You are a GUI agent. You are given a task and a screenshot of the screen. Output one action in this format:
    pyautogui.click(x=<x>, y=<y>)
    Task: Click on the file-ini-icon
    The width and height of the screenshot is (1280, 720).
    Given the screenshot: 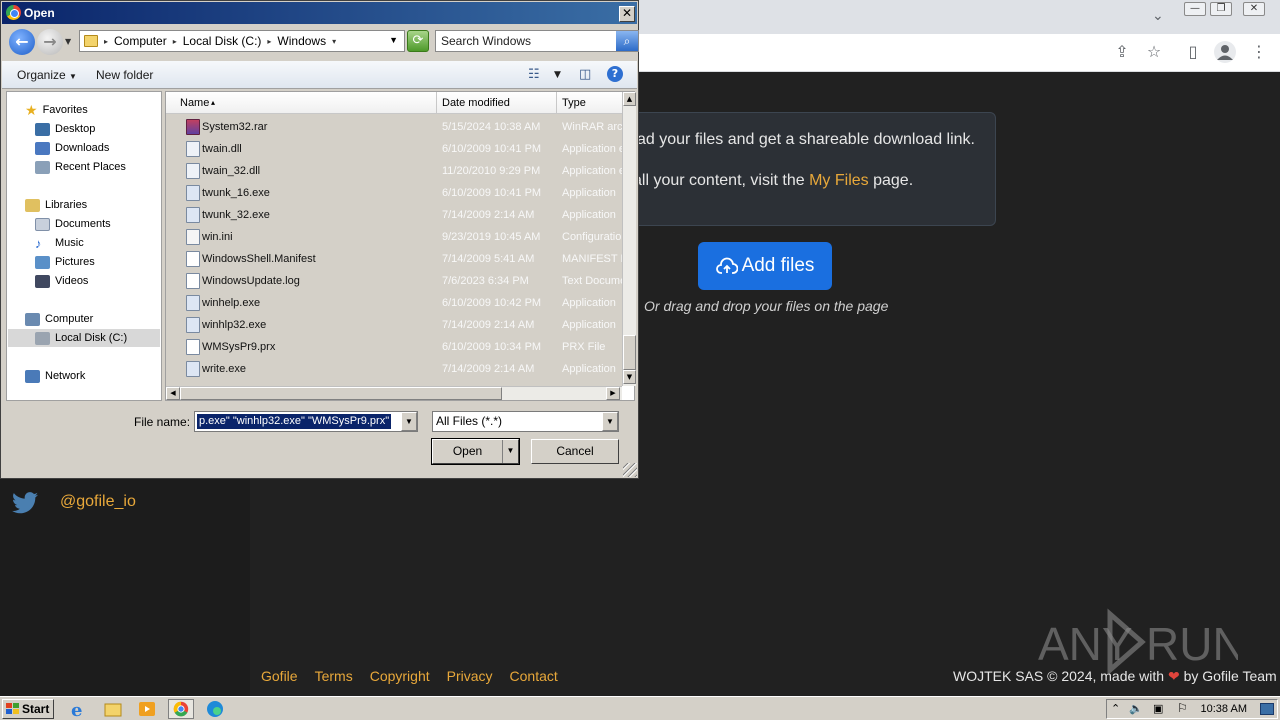 What is the action you would take?
    pyautogui.click(x=193, y=237)
    